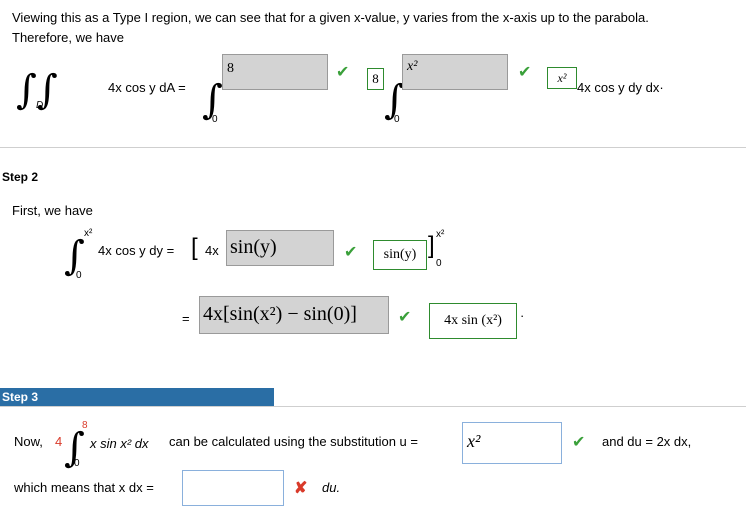 This screenshot has height=509, width=746. I want to click on substitution-u-value: x², so click(474, 441).